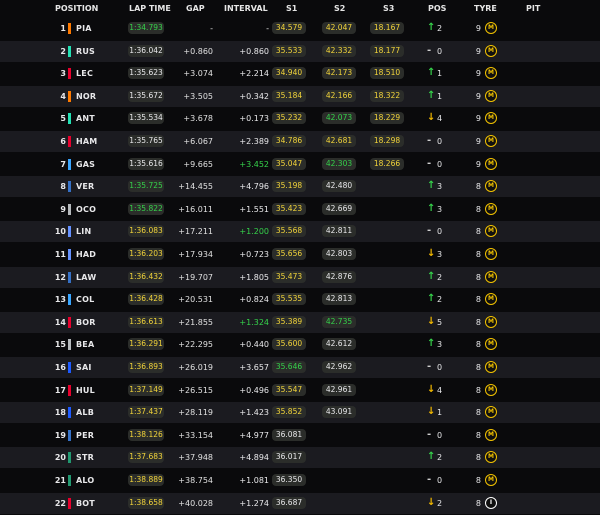 Image resolution: width=600 pixels, height=515 pixels. I want to click on header-position: POSITION, so click(76, 8).